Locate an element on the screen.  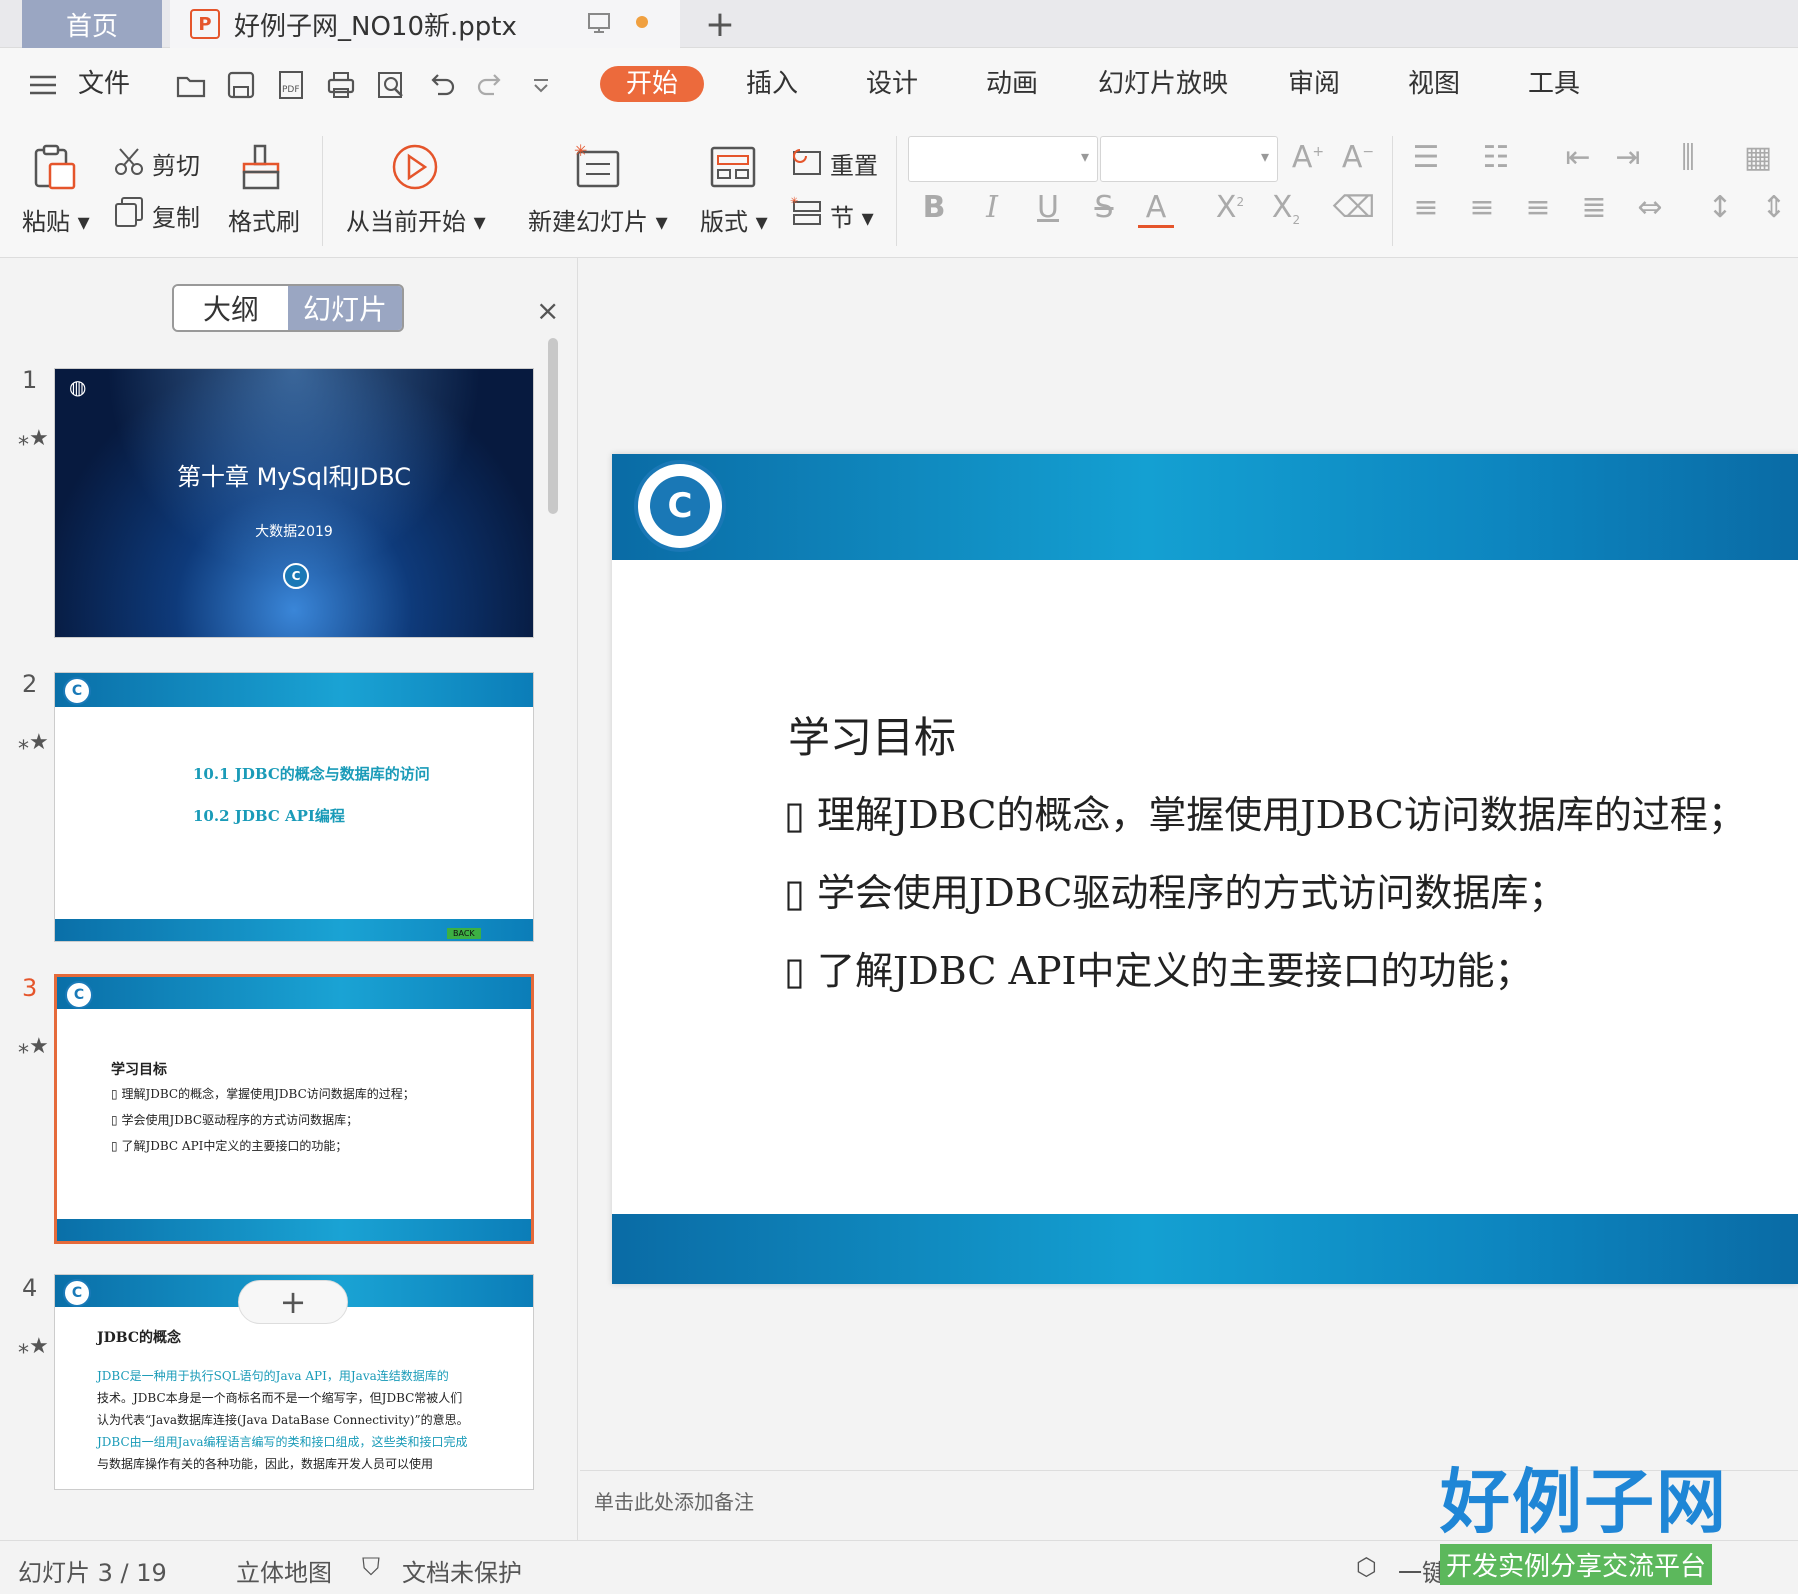
cube-icon: ⬡ is located at coordinates (1366, 1567).